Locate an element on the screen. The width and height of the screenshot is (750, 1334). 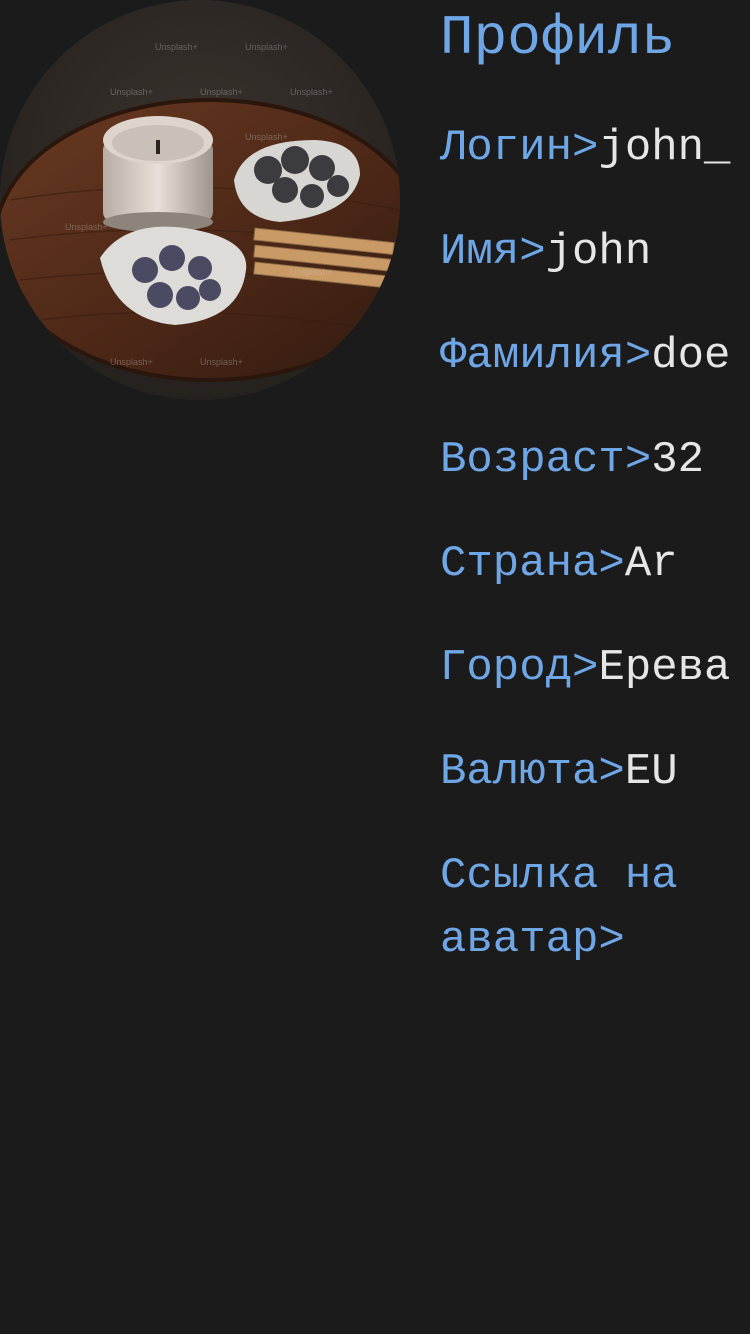
field-country: Страна>Ar is located at coordinates (559, 564).